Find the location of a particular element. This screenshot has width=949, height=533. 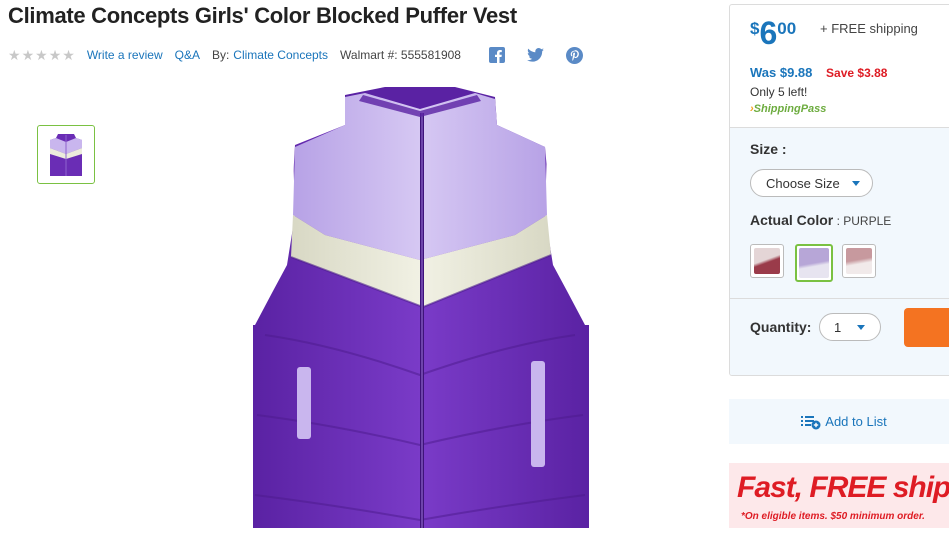

quantity-select: 1 is located at coordinates (850, 327).